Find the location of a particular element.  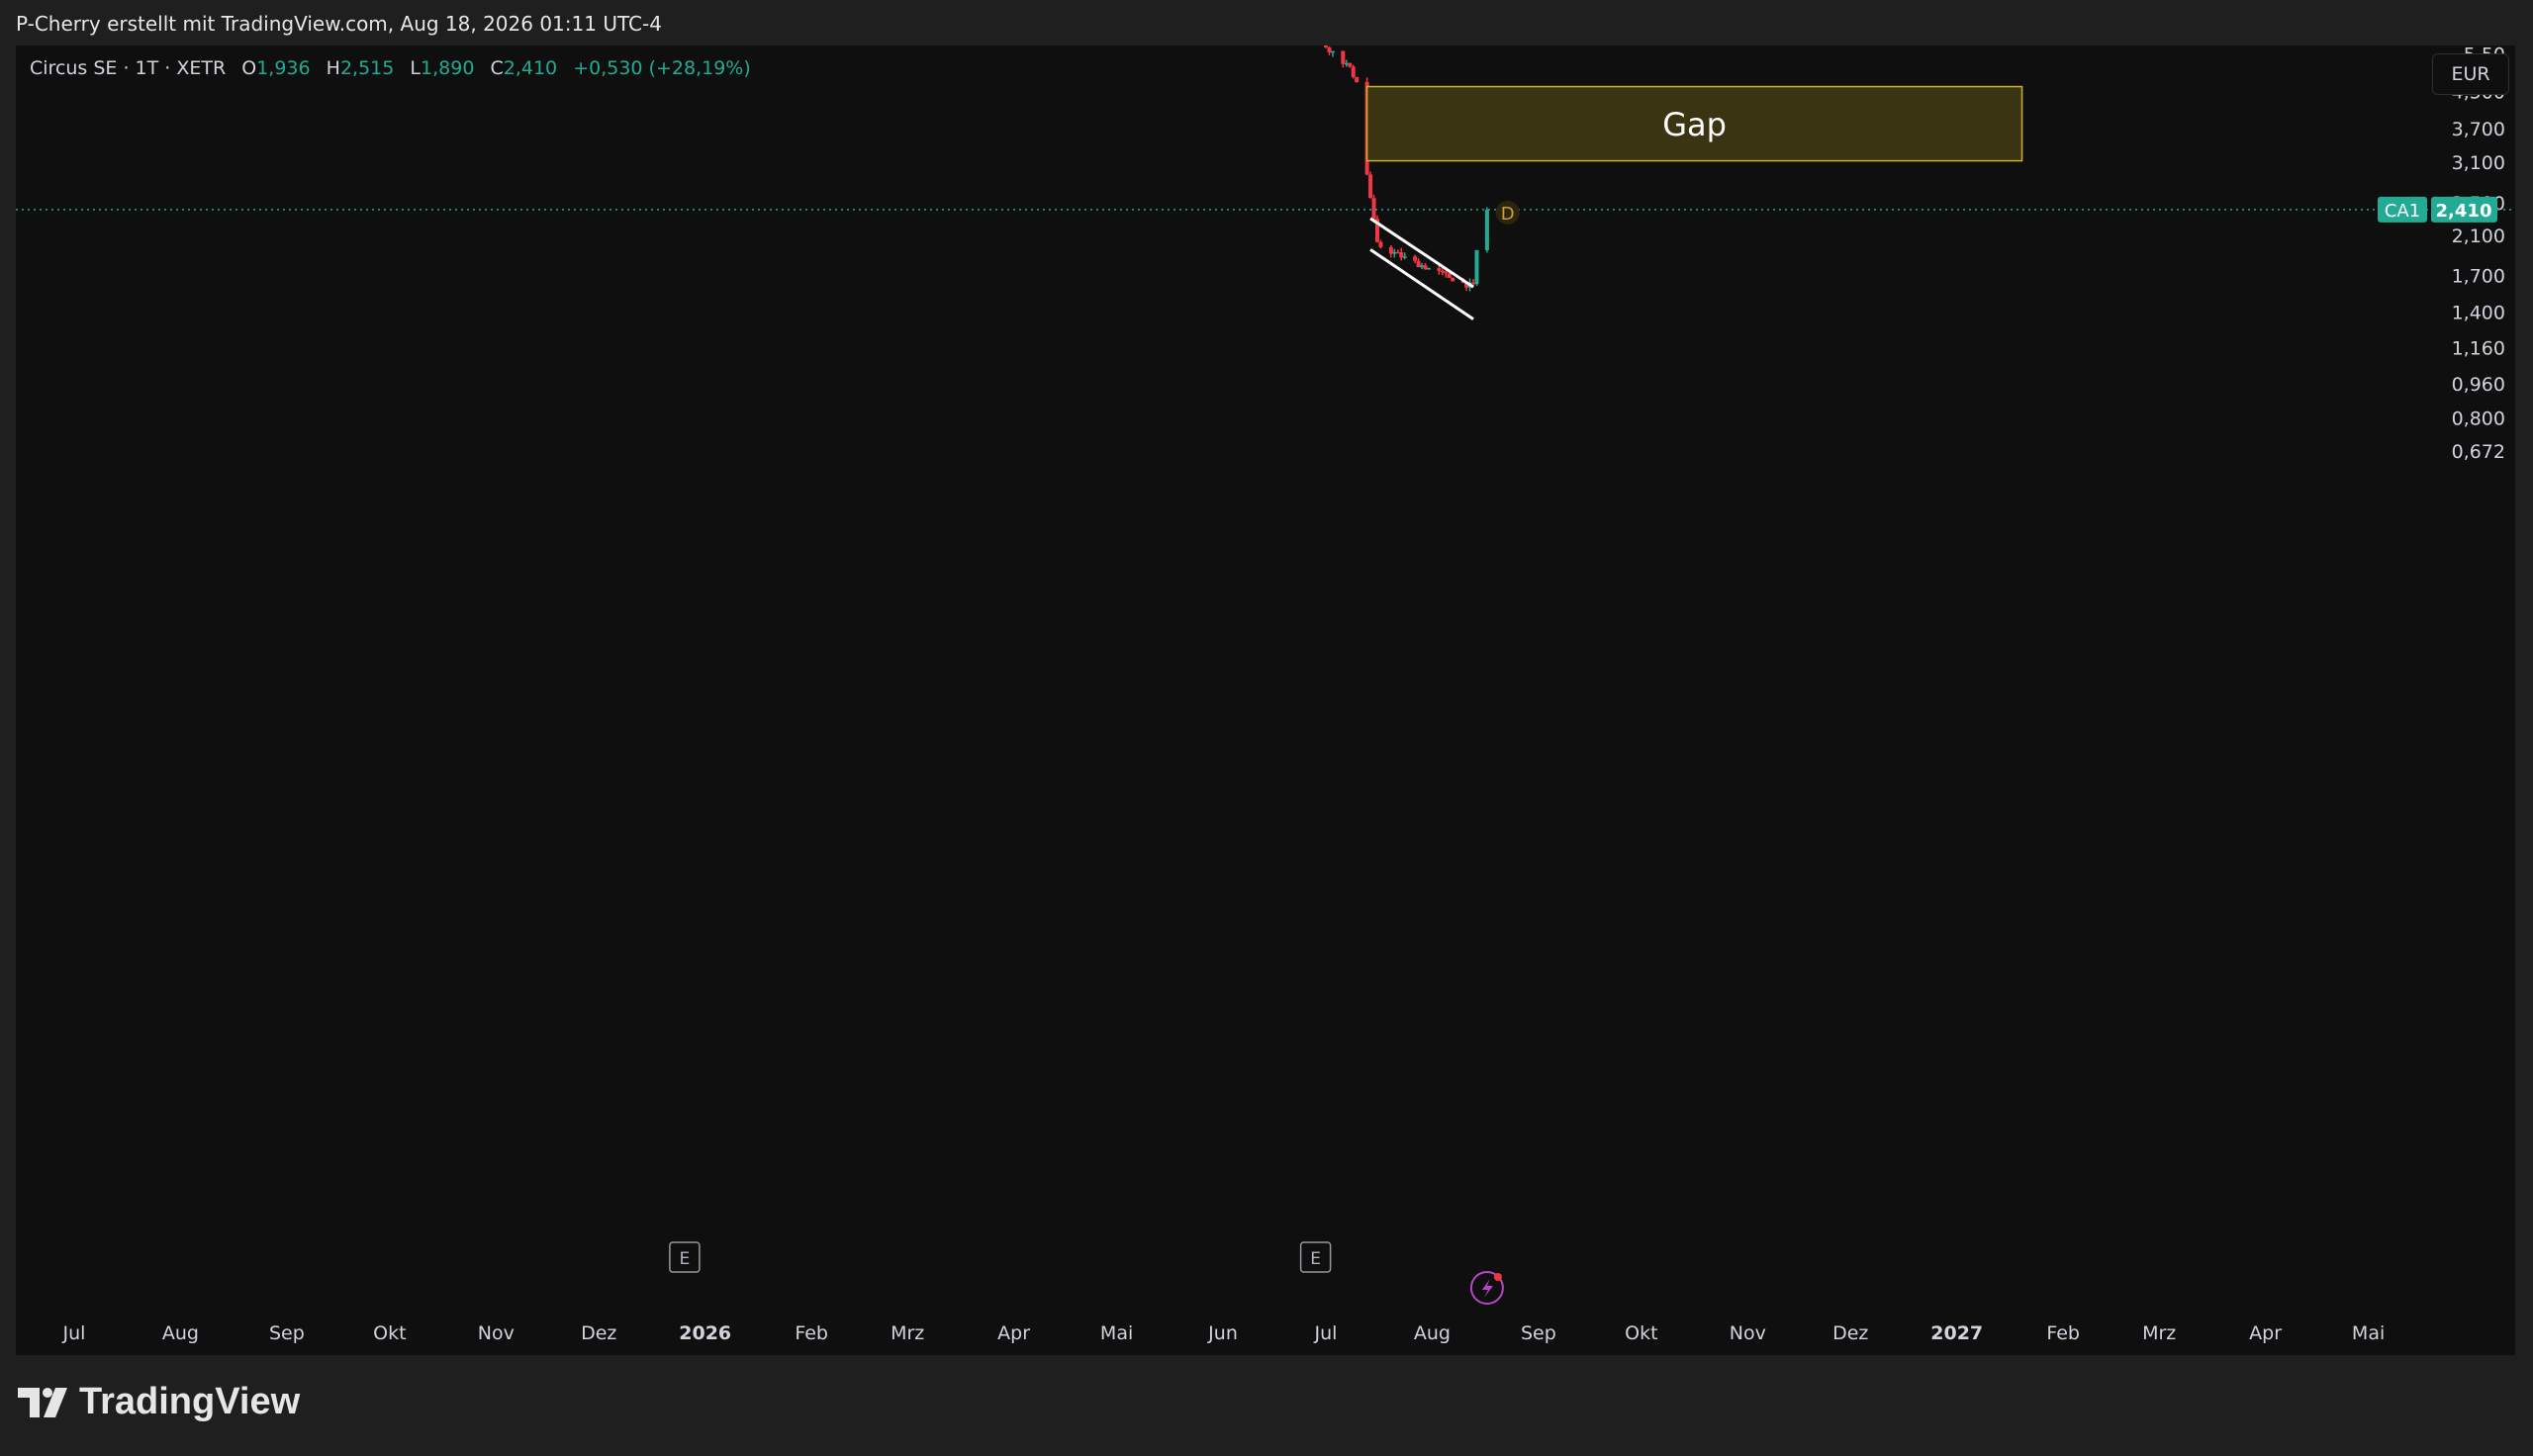

close-label: C is located at coordinates (497, 68).